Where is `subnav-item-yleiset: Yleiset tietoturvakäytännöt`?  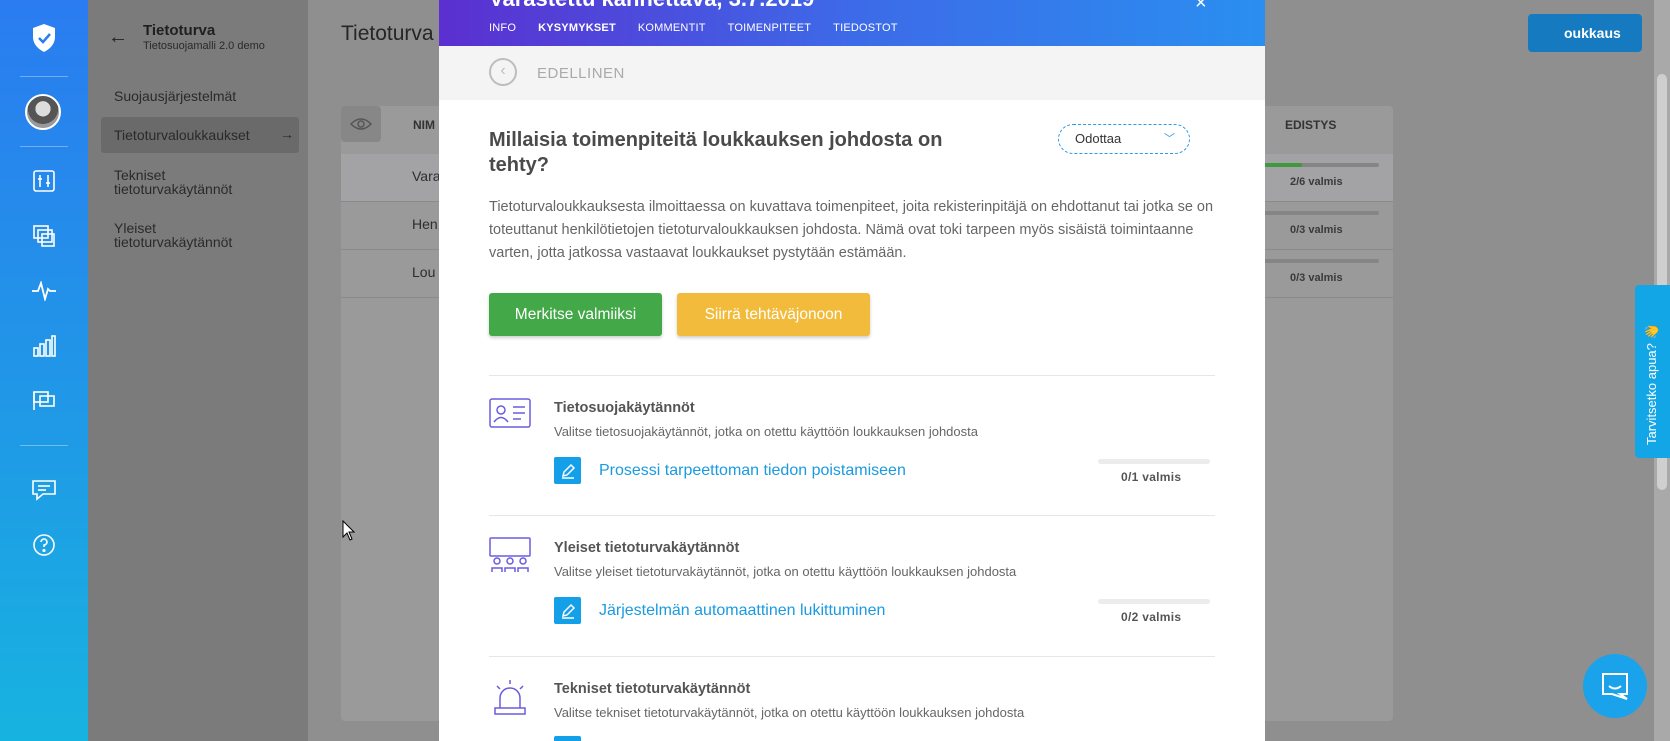 subnav-item-yleiset: Yleiset tietoturvakäytännöt is located at coordinates (173, 235).